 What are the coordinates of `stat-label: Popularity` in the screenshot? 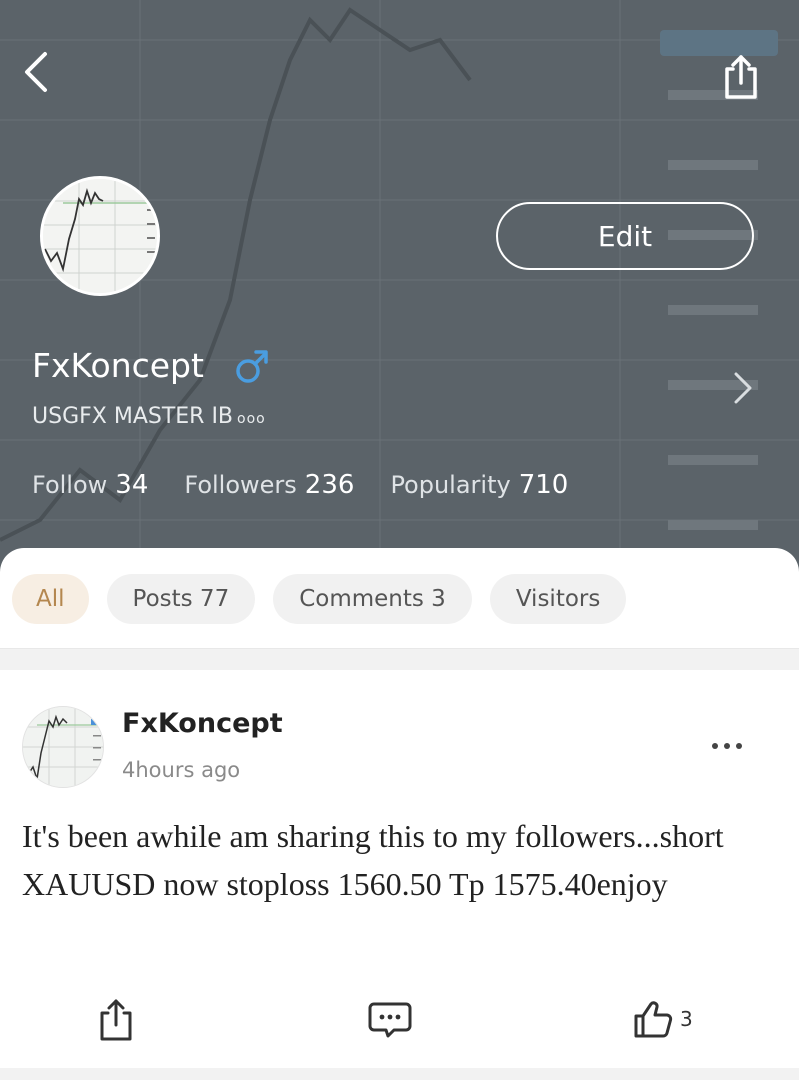 It's located at (450, 485).